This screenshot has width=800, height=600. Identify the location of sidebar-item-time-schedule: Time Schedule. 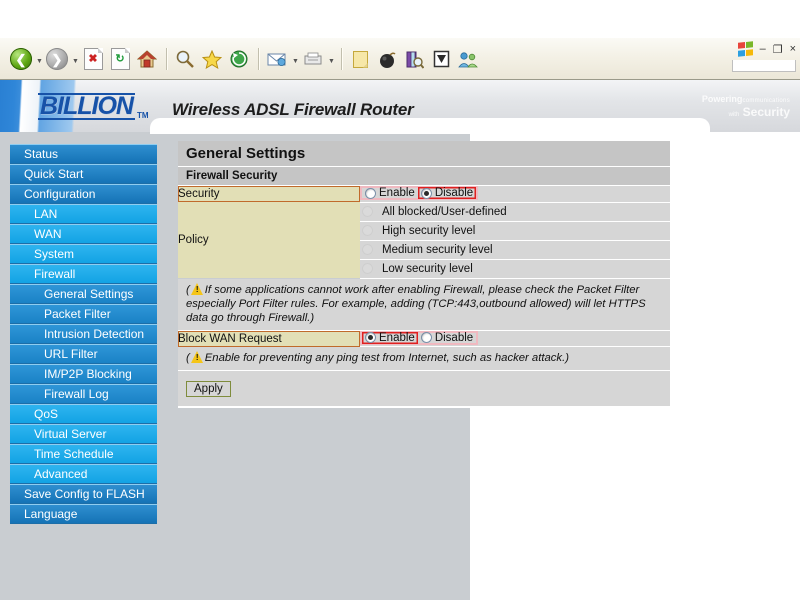
(83, 454).